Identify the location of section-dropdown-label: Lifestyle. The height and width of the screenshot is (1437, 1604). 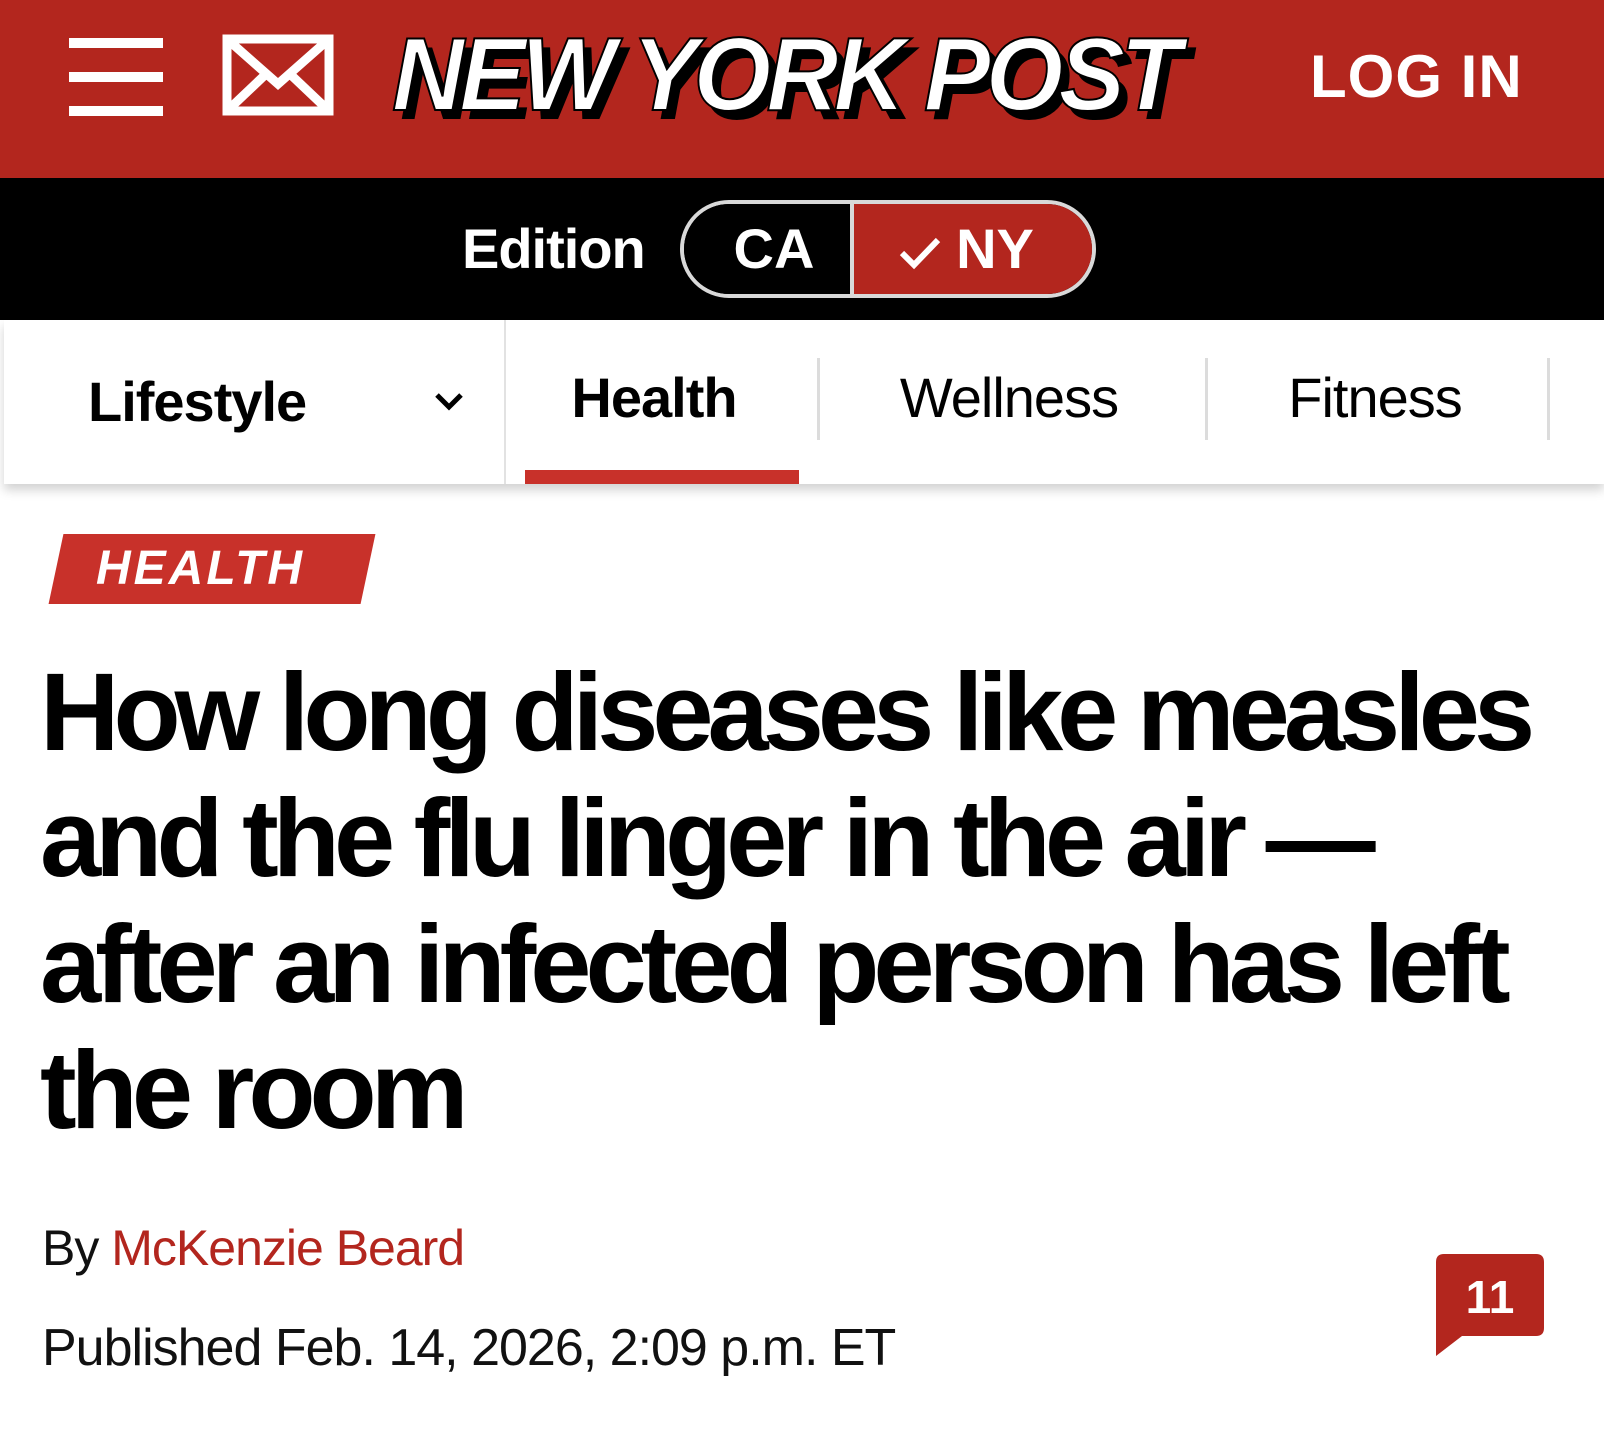
(197, 401).